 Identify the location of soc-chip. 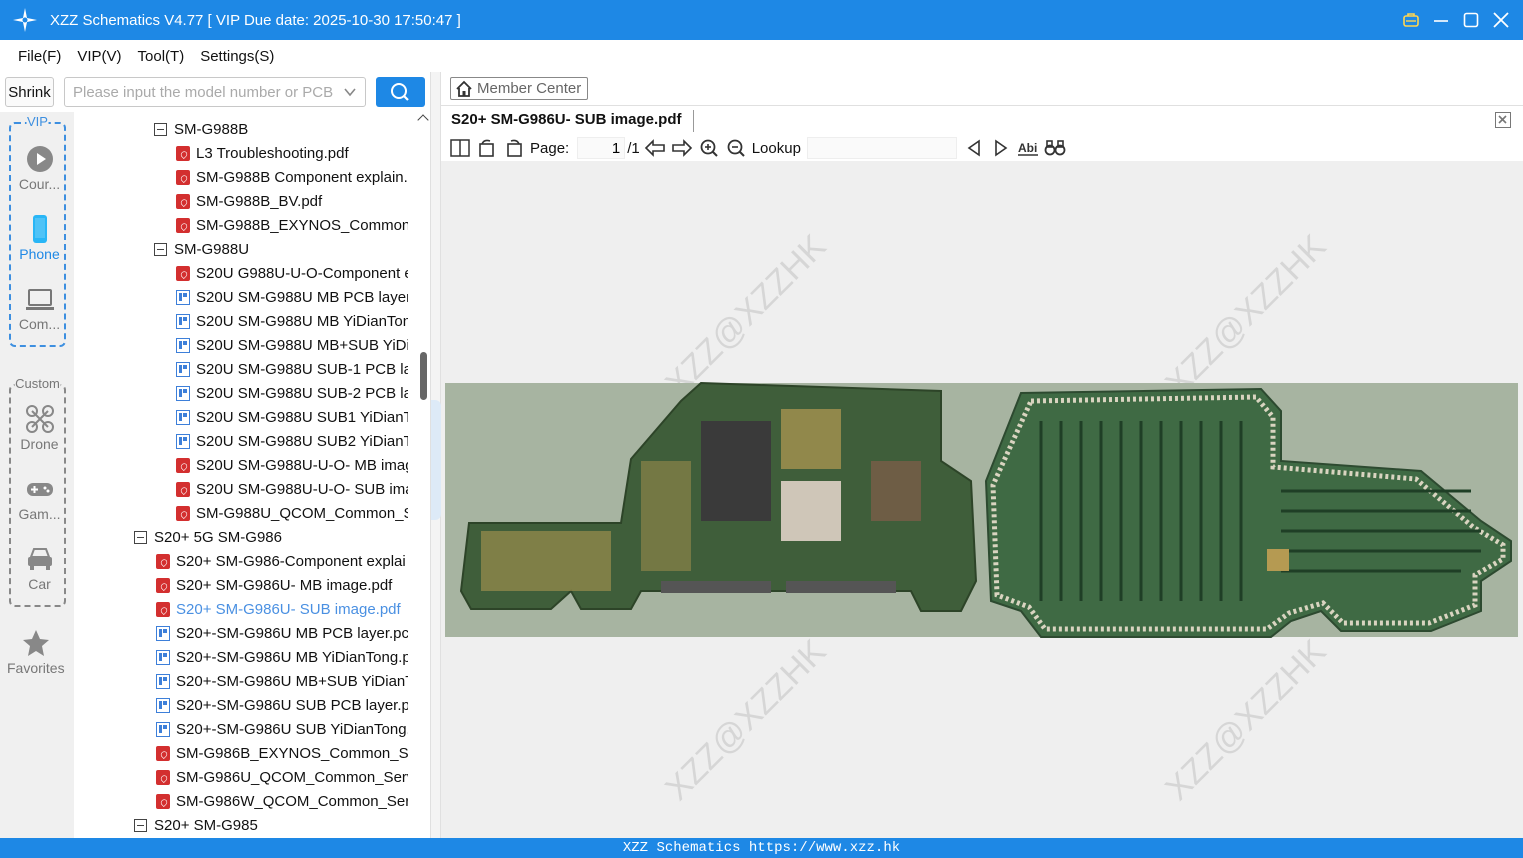
(736, 471).